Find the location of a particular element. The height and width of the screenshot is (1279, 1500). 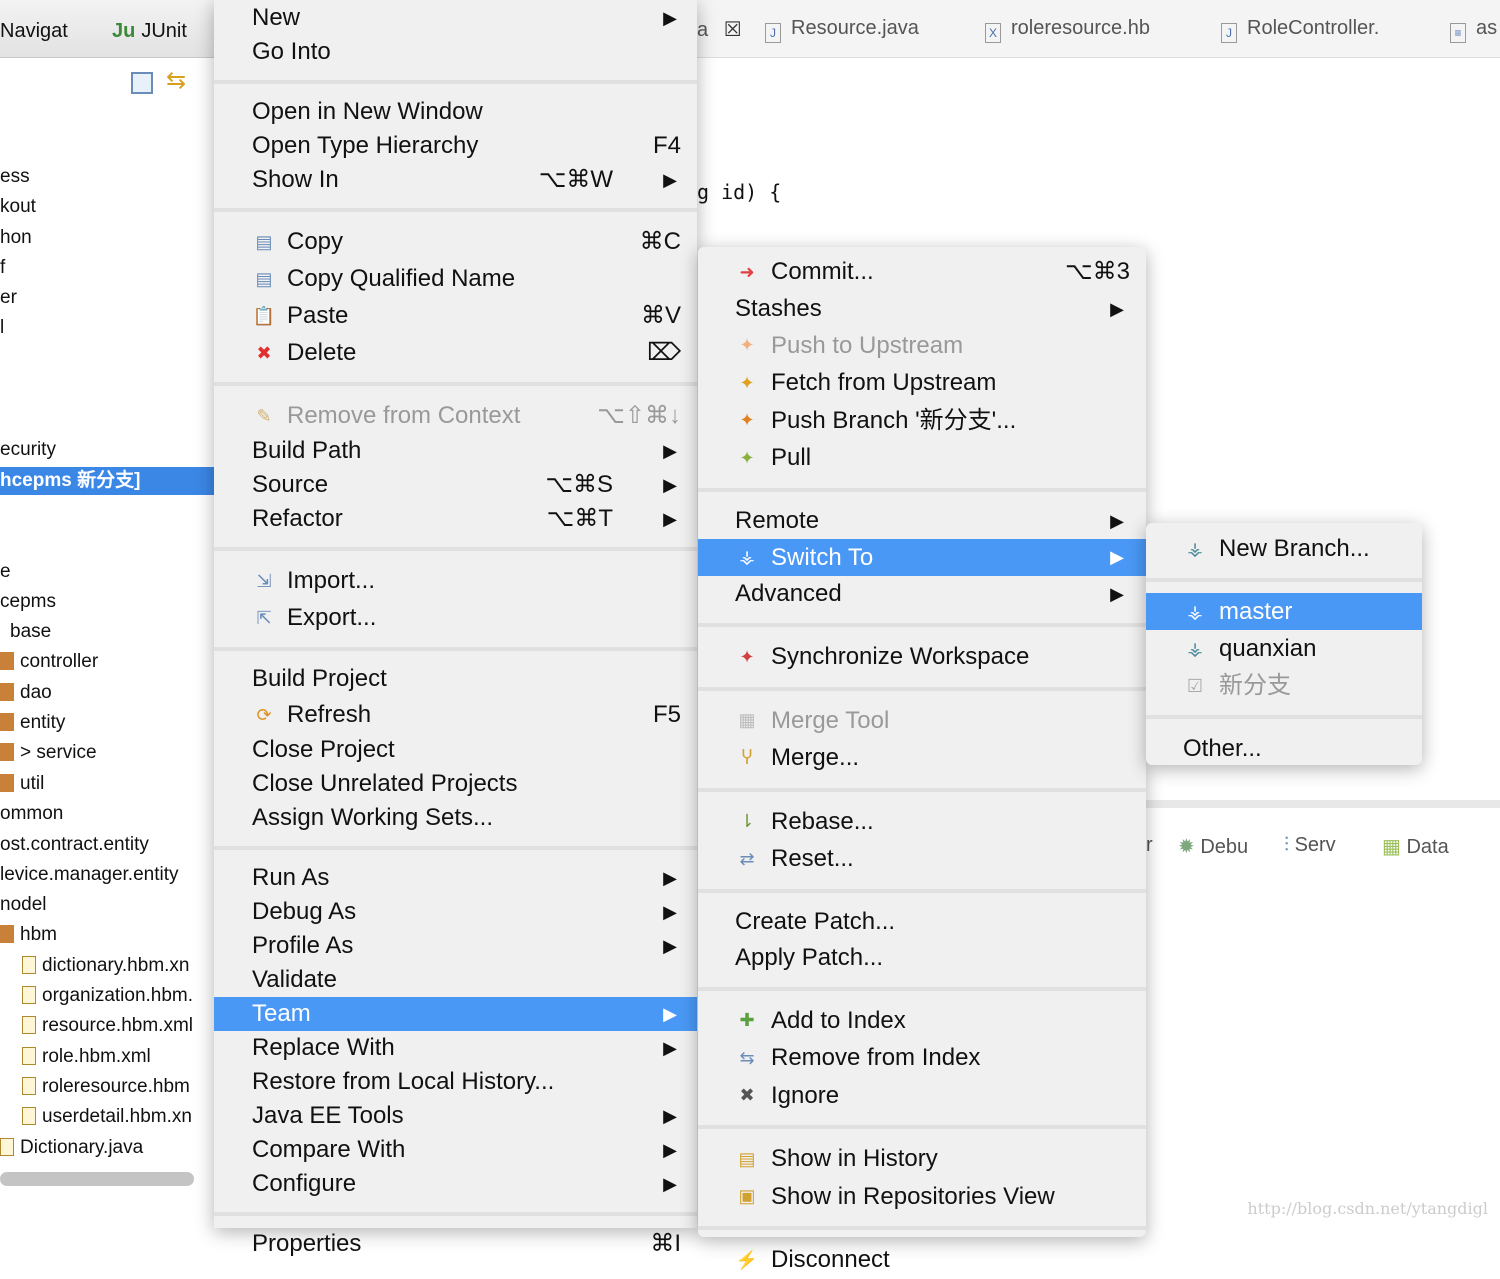

tree-item: dao is located at coordinates (26, 693).